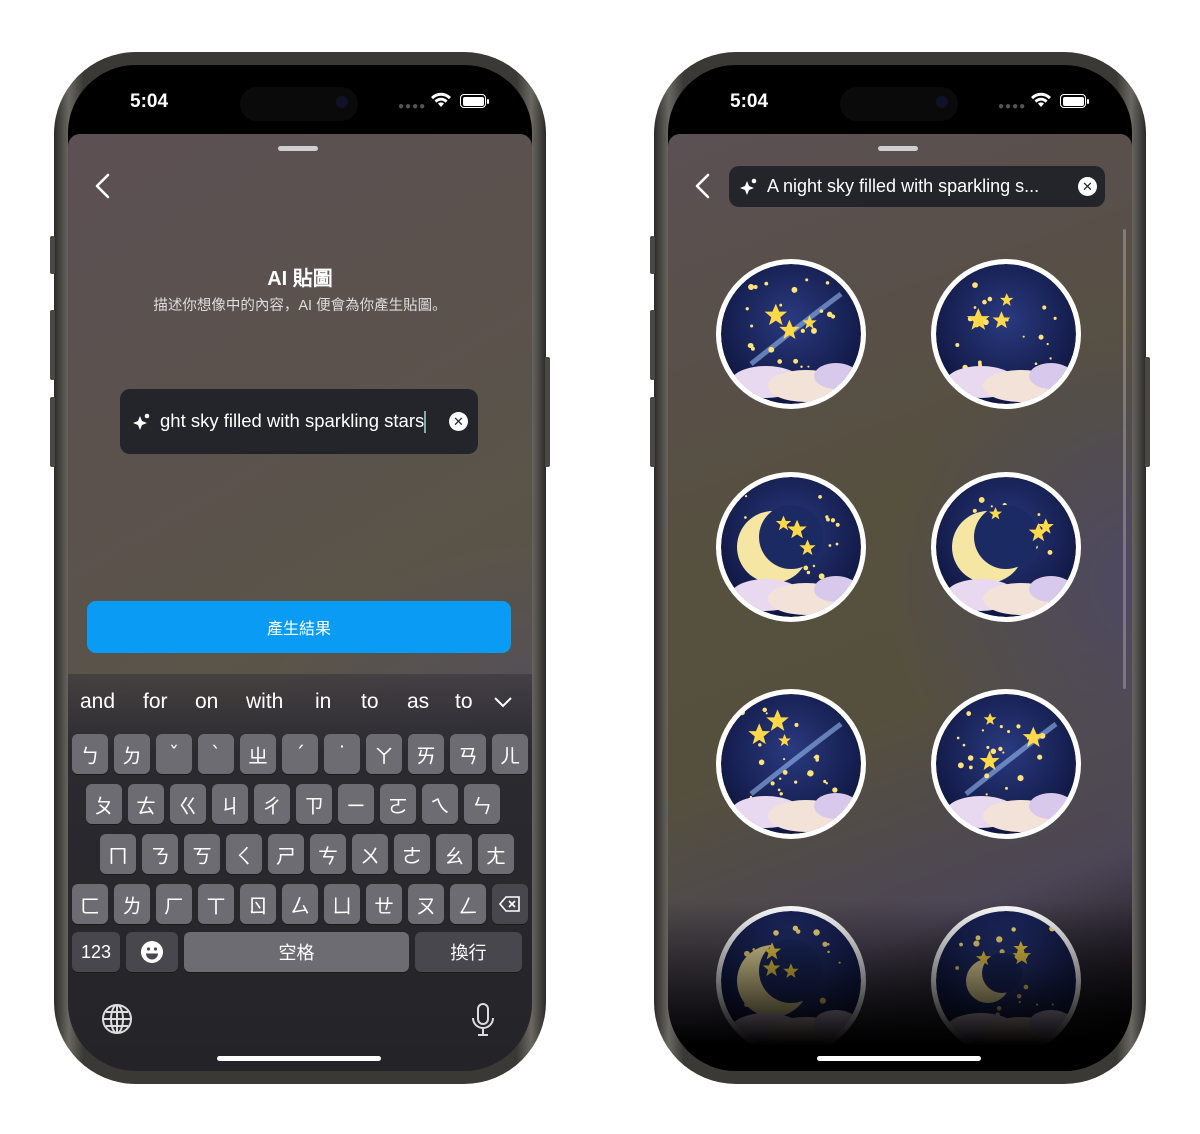  What do you see at coordinates (90, 754) in the screenshot?
I see `key: ㄅ` at bounding box center [90, 754].